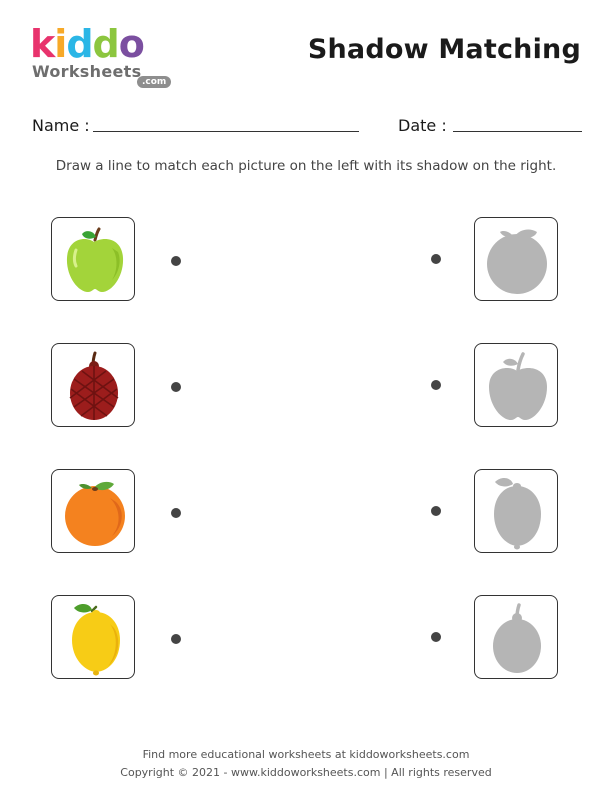  I want to click on orange-icon, so click(95, 513).